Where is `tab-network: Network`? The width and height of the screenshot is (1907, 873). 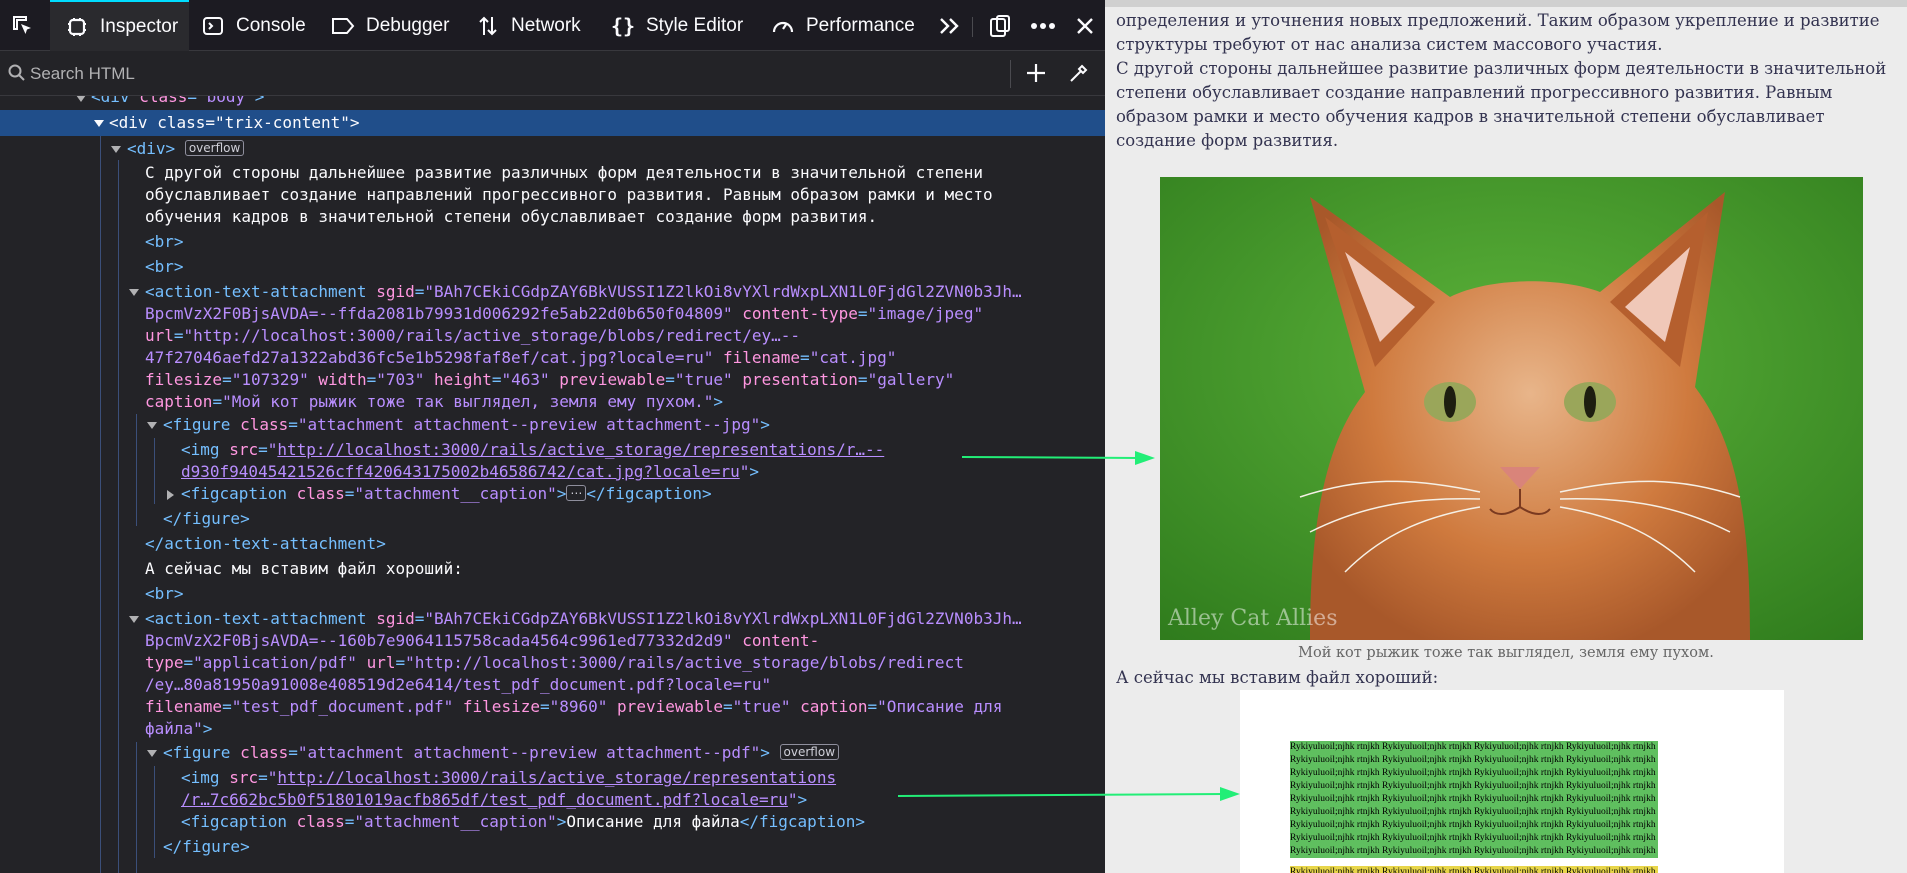
tab-network: Network is located at coordinates (532, 25).